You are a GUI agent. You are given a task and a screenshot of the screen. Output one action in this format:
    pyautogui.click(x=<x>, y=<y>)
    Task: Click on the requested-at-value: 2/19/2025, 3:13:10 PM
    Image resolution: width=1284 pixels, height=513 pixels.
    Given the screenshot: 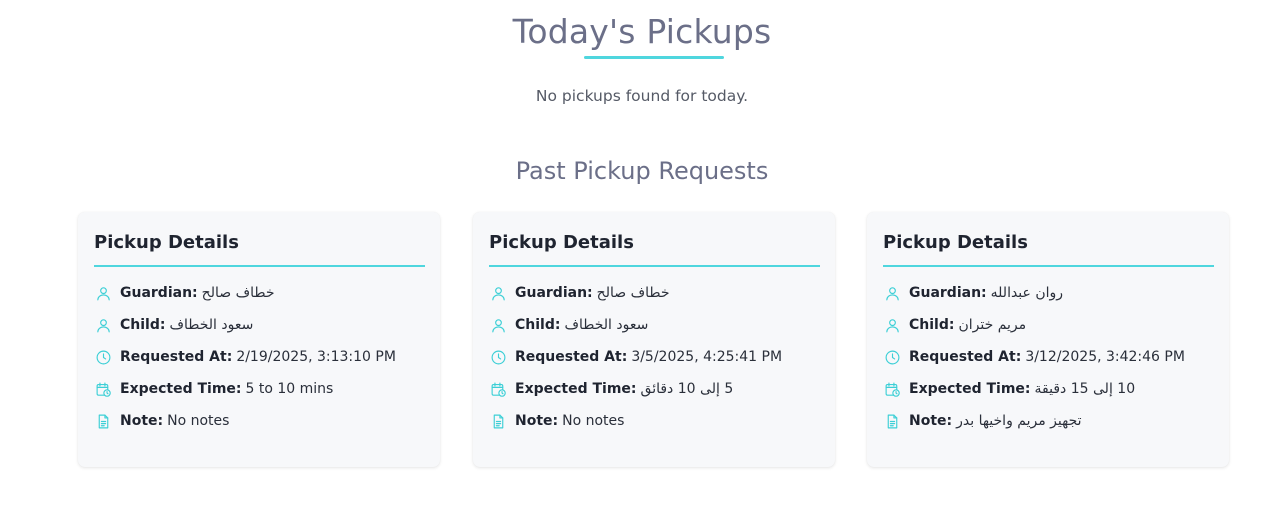 What is the action you would take?
    pyautogui.click(x=316, y=357)
    